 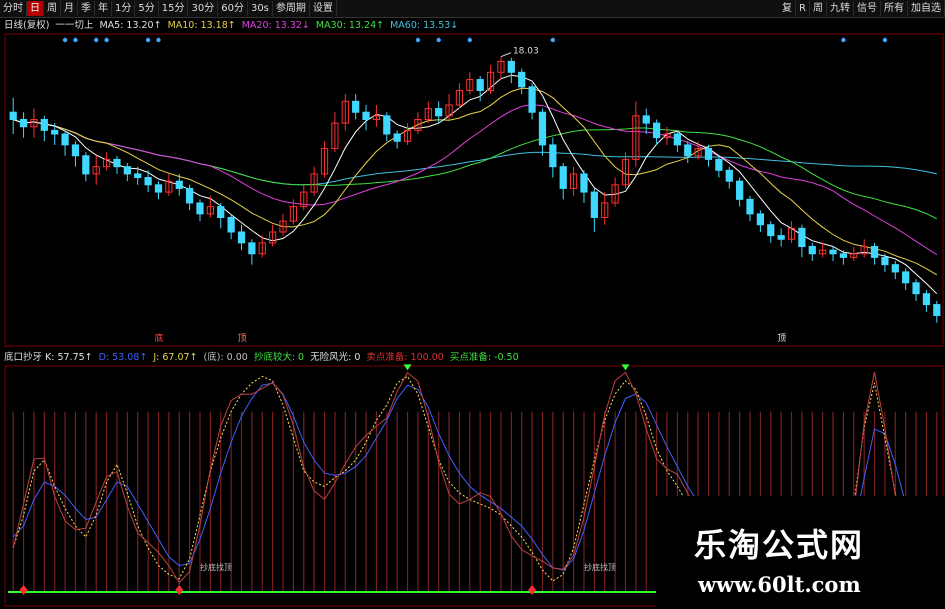 What do you see at coordinates (225, 357) in the screenshot?
I see `legend-item: (底): 0.00` at bounding box center [225, 357].